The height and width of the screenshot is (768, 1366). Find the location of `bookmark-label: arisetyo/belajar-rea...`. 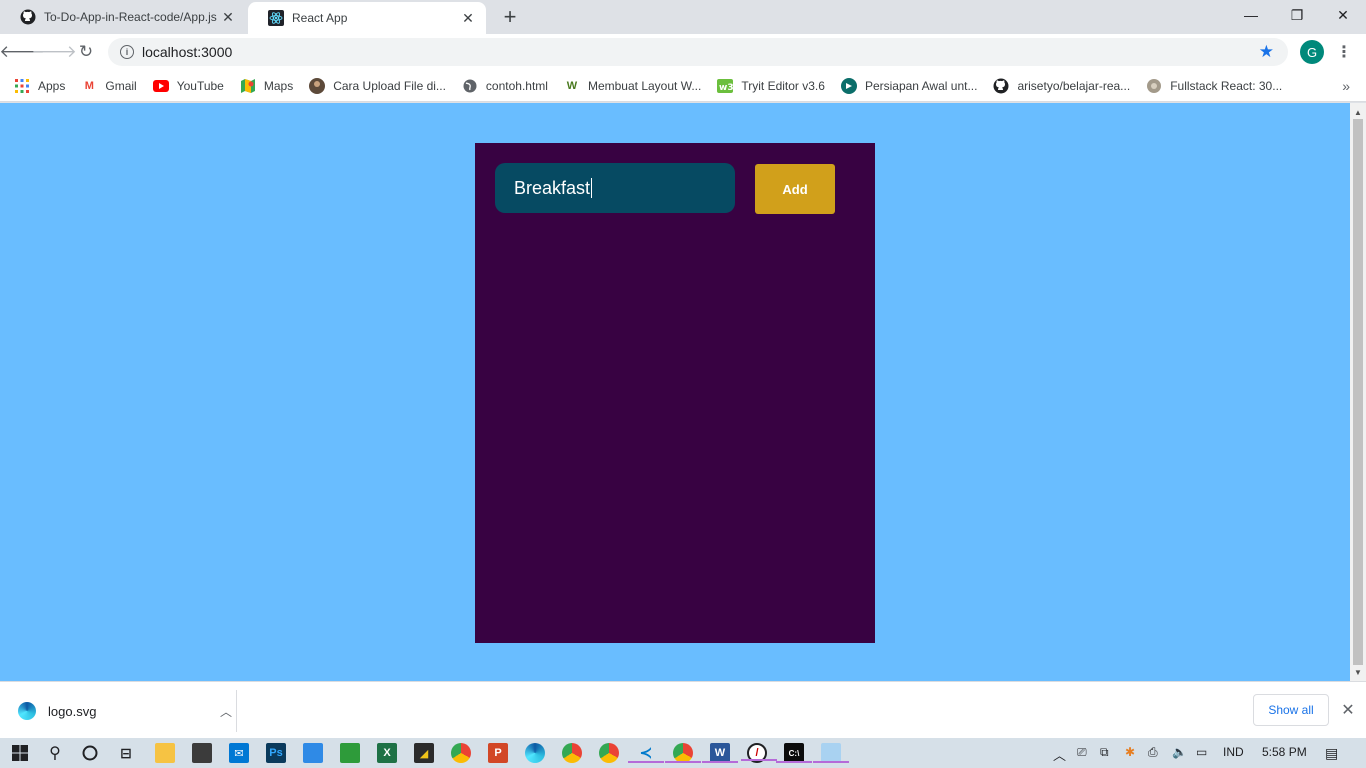

bookmark-label: arisetyo/belajar-rea... is located at coordinates (1074, 85).